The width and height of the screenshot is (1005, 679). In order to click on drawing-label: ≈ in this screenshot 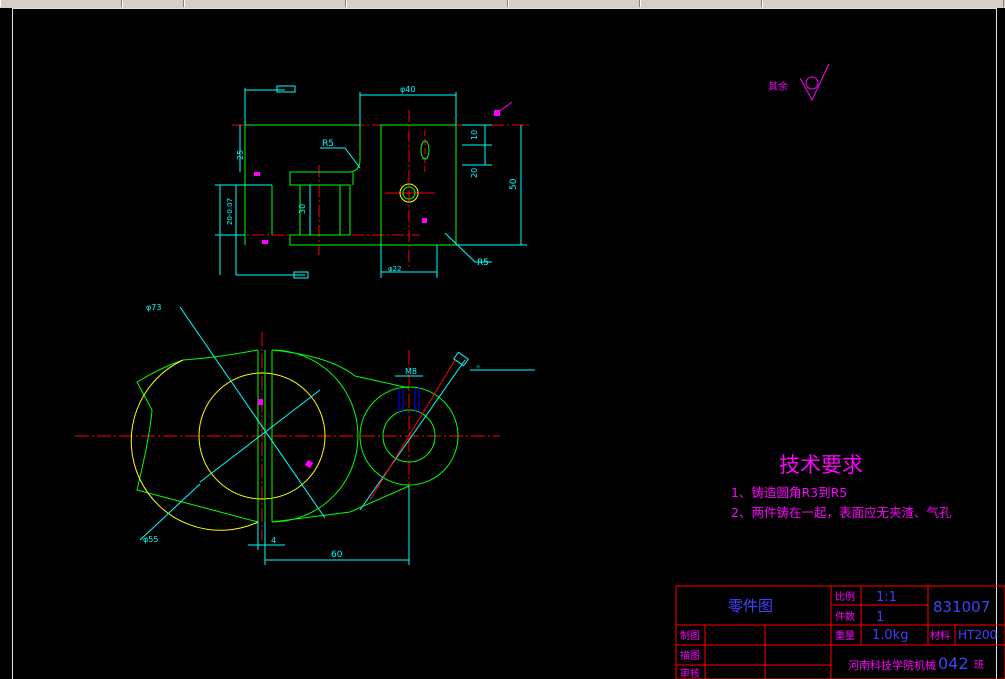, I will do `click(478, 367)`.